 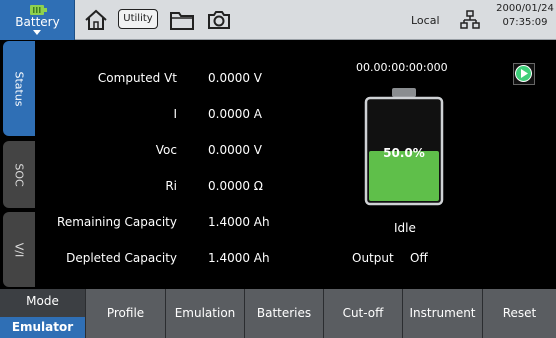 I want to click on datetime: 2000/01/24 07:35:09, so click(x=525, y=16).